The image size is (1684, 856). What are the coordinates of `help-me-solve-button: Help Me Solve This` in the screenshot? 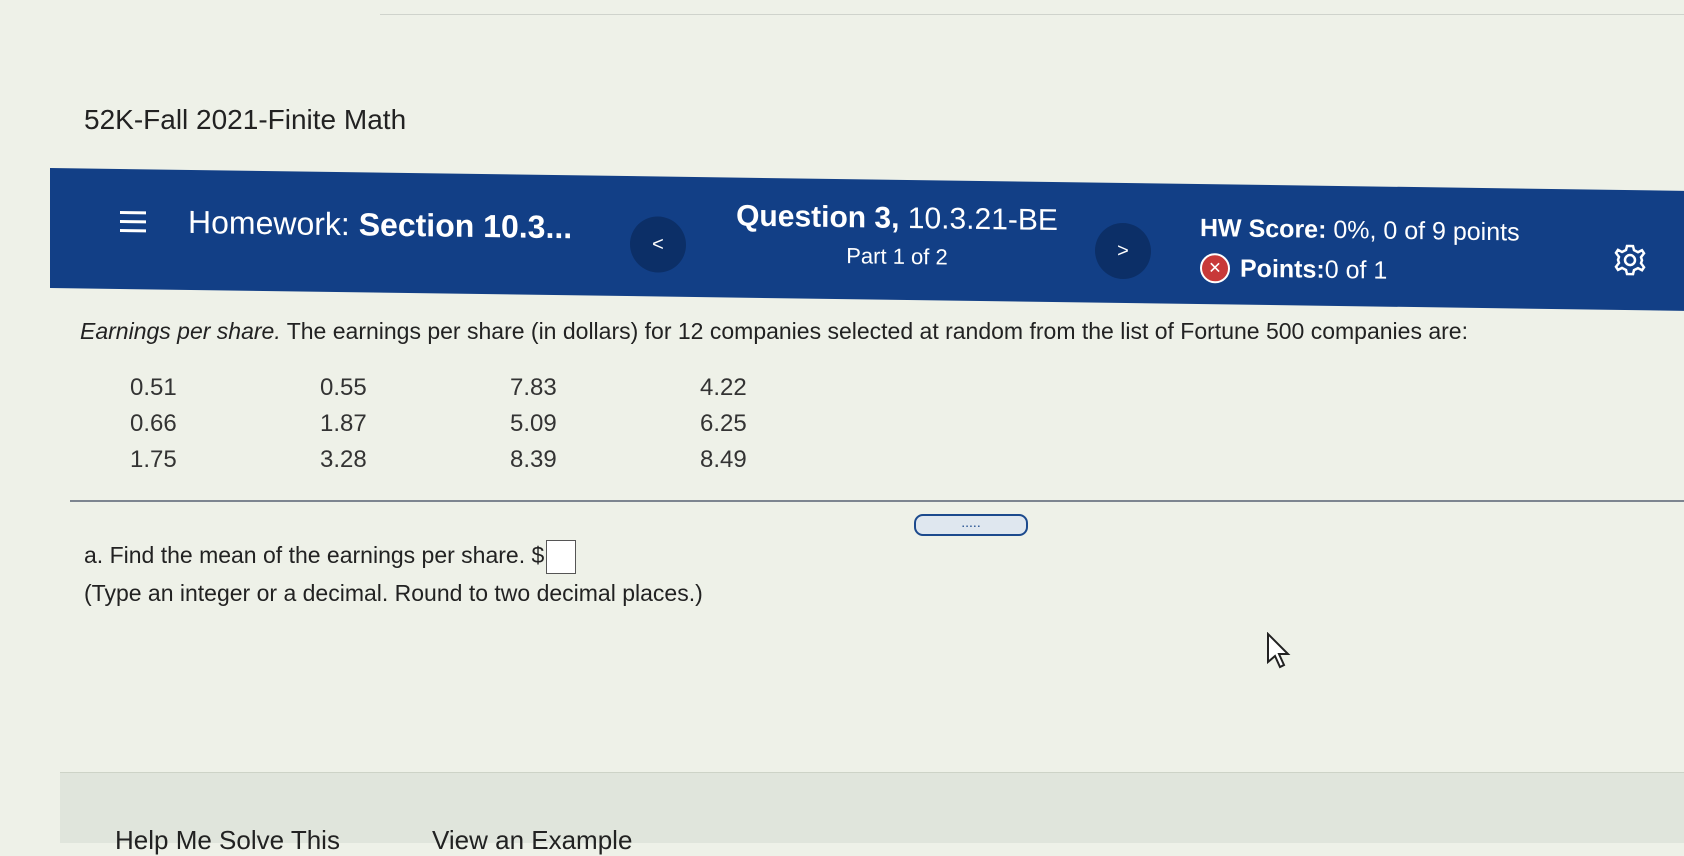 It's located at (227, 840).